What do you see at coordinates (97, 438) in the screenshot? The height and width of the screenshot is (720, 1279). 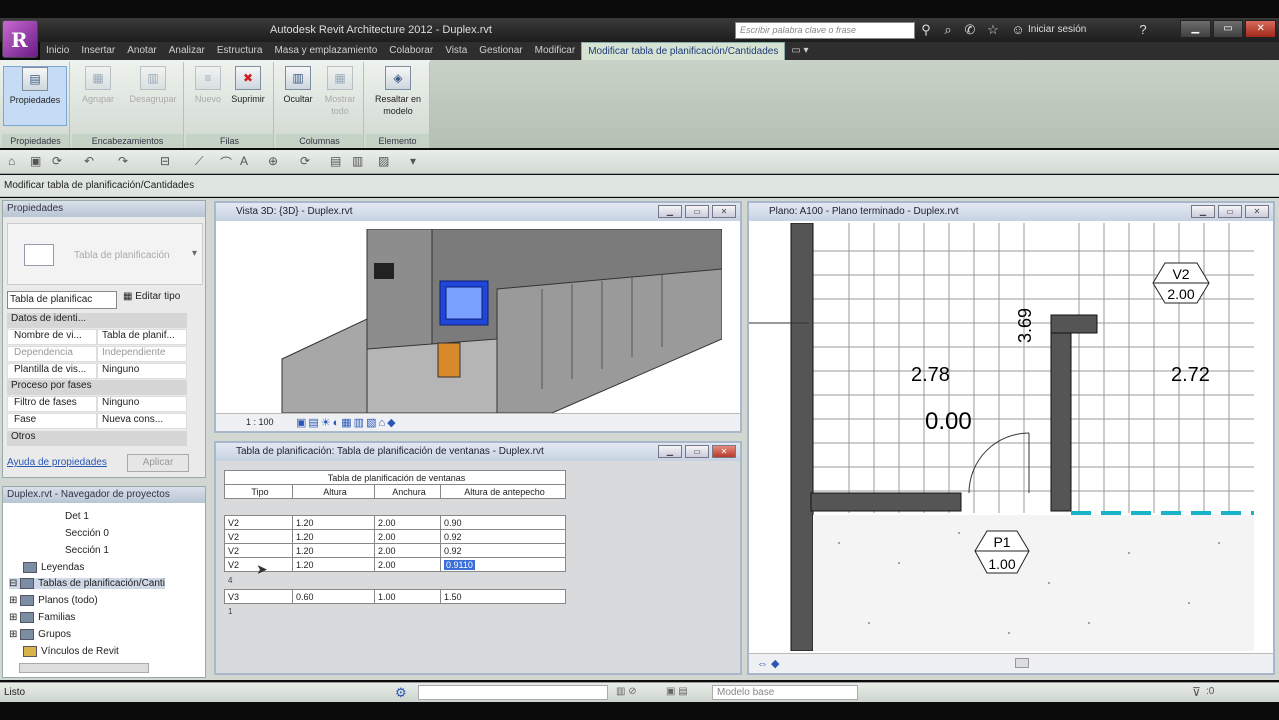 I see `section-other: Otros` at bounding box center [97, 438].